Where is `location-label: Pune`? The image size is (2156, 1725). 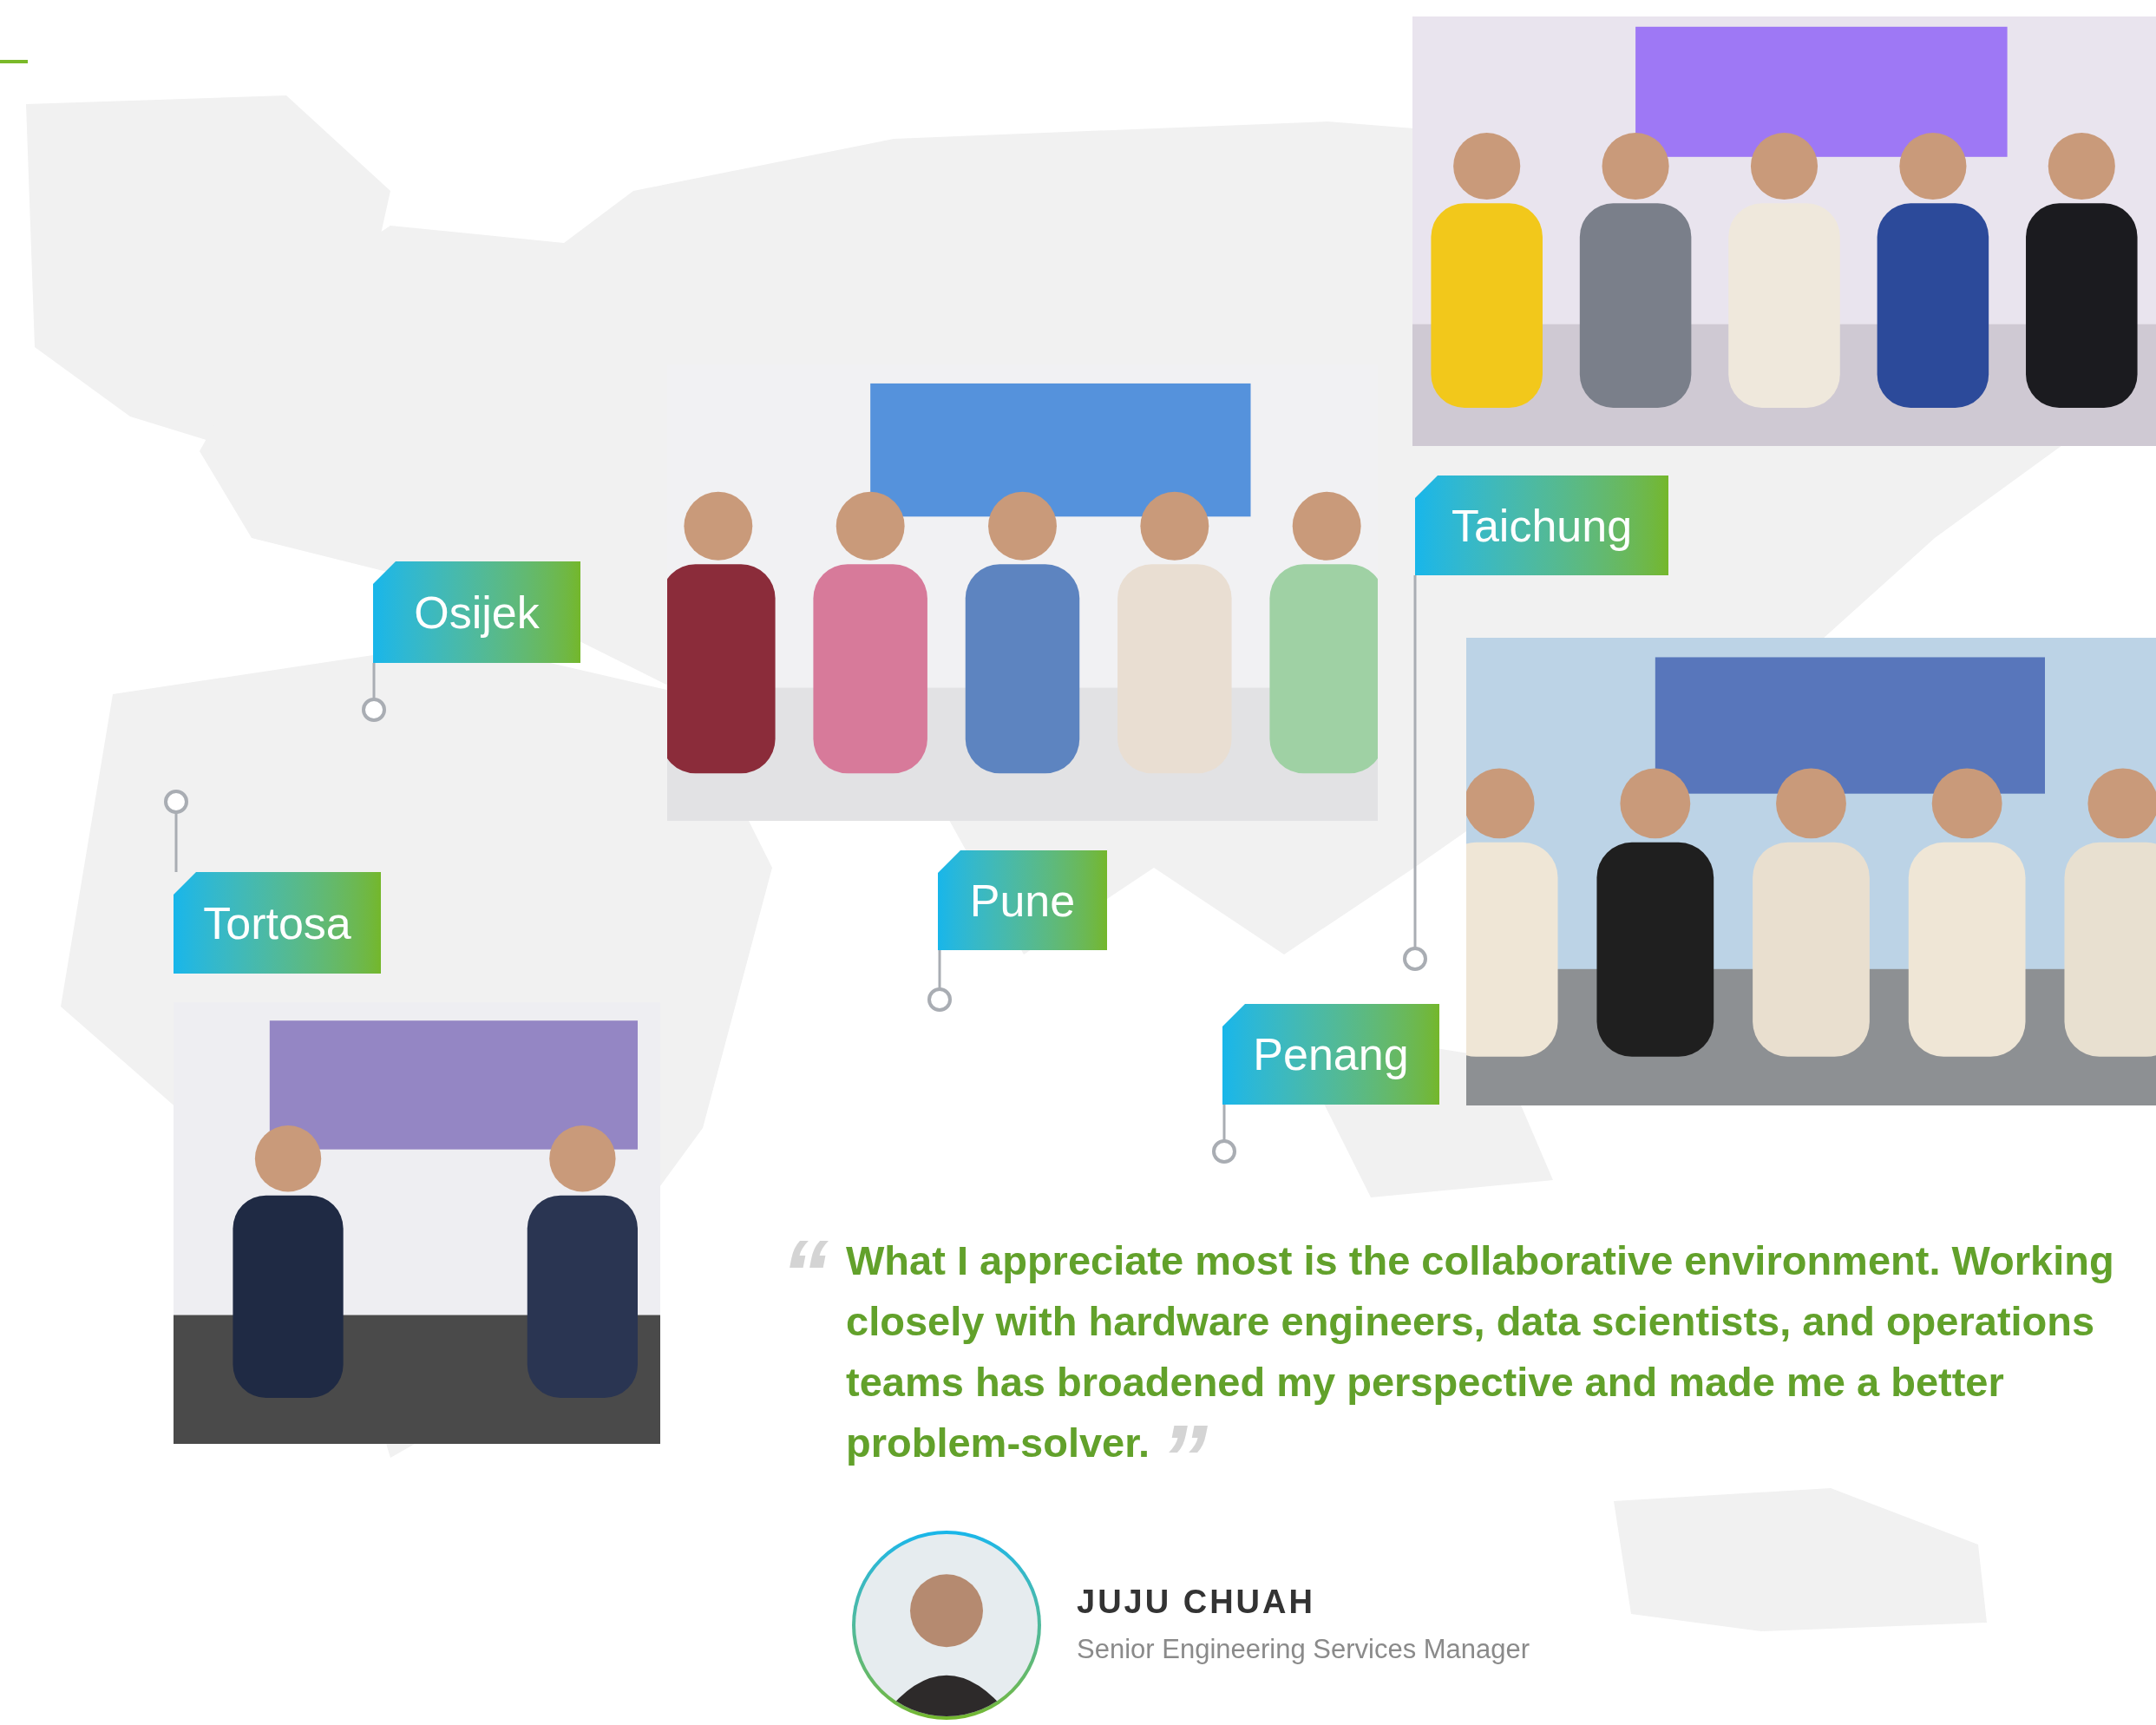 location-label: Pune is located at coordinates (1022, 900).